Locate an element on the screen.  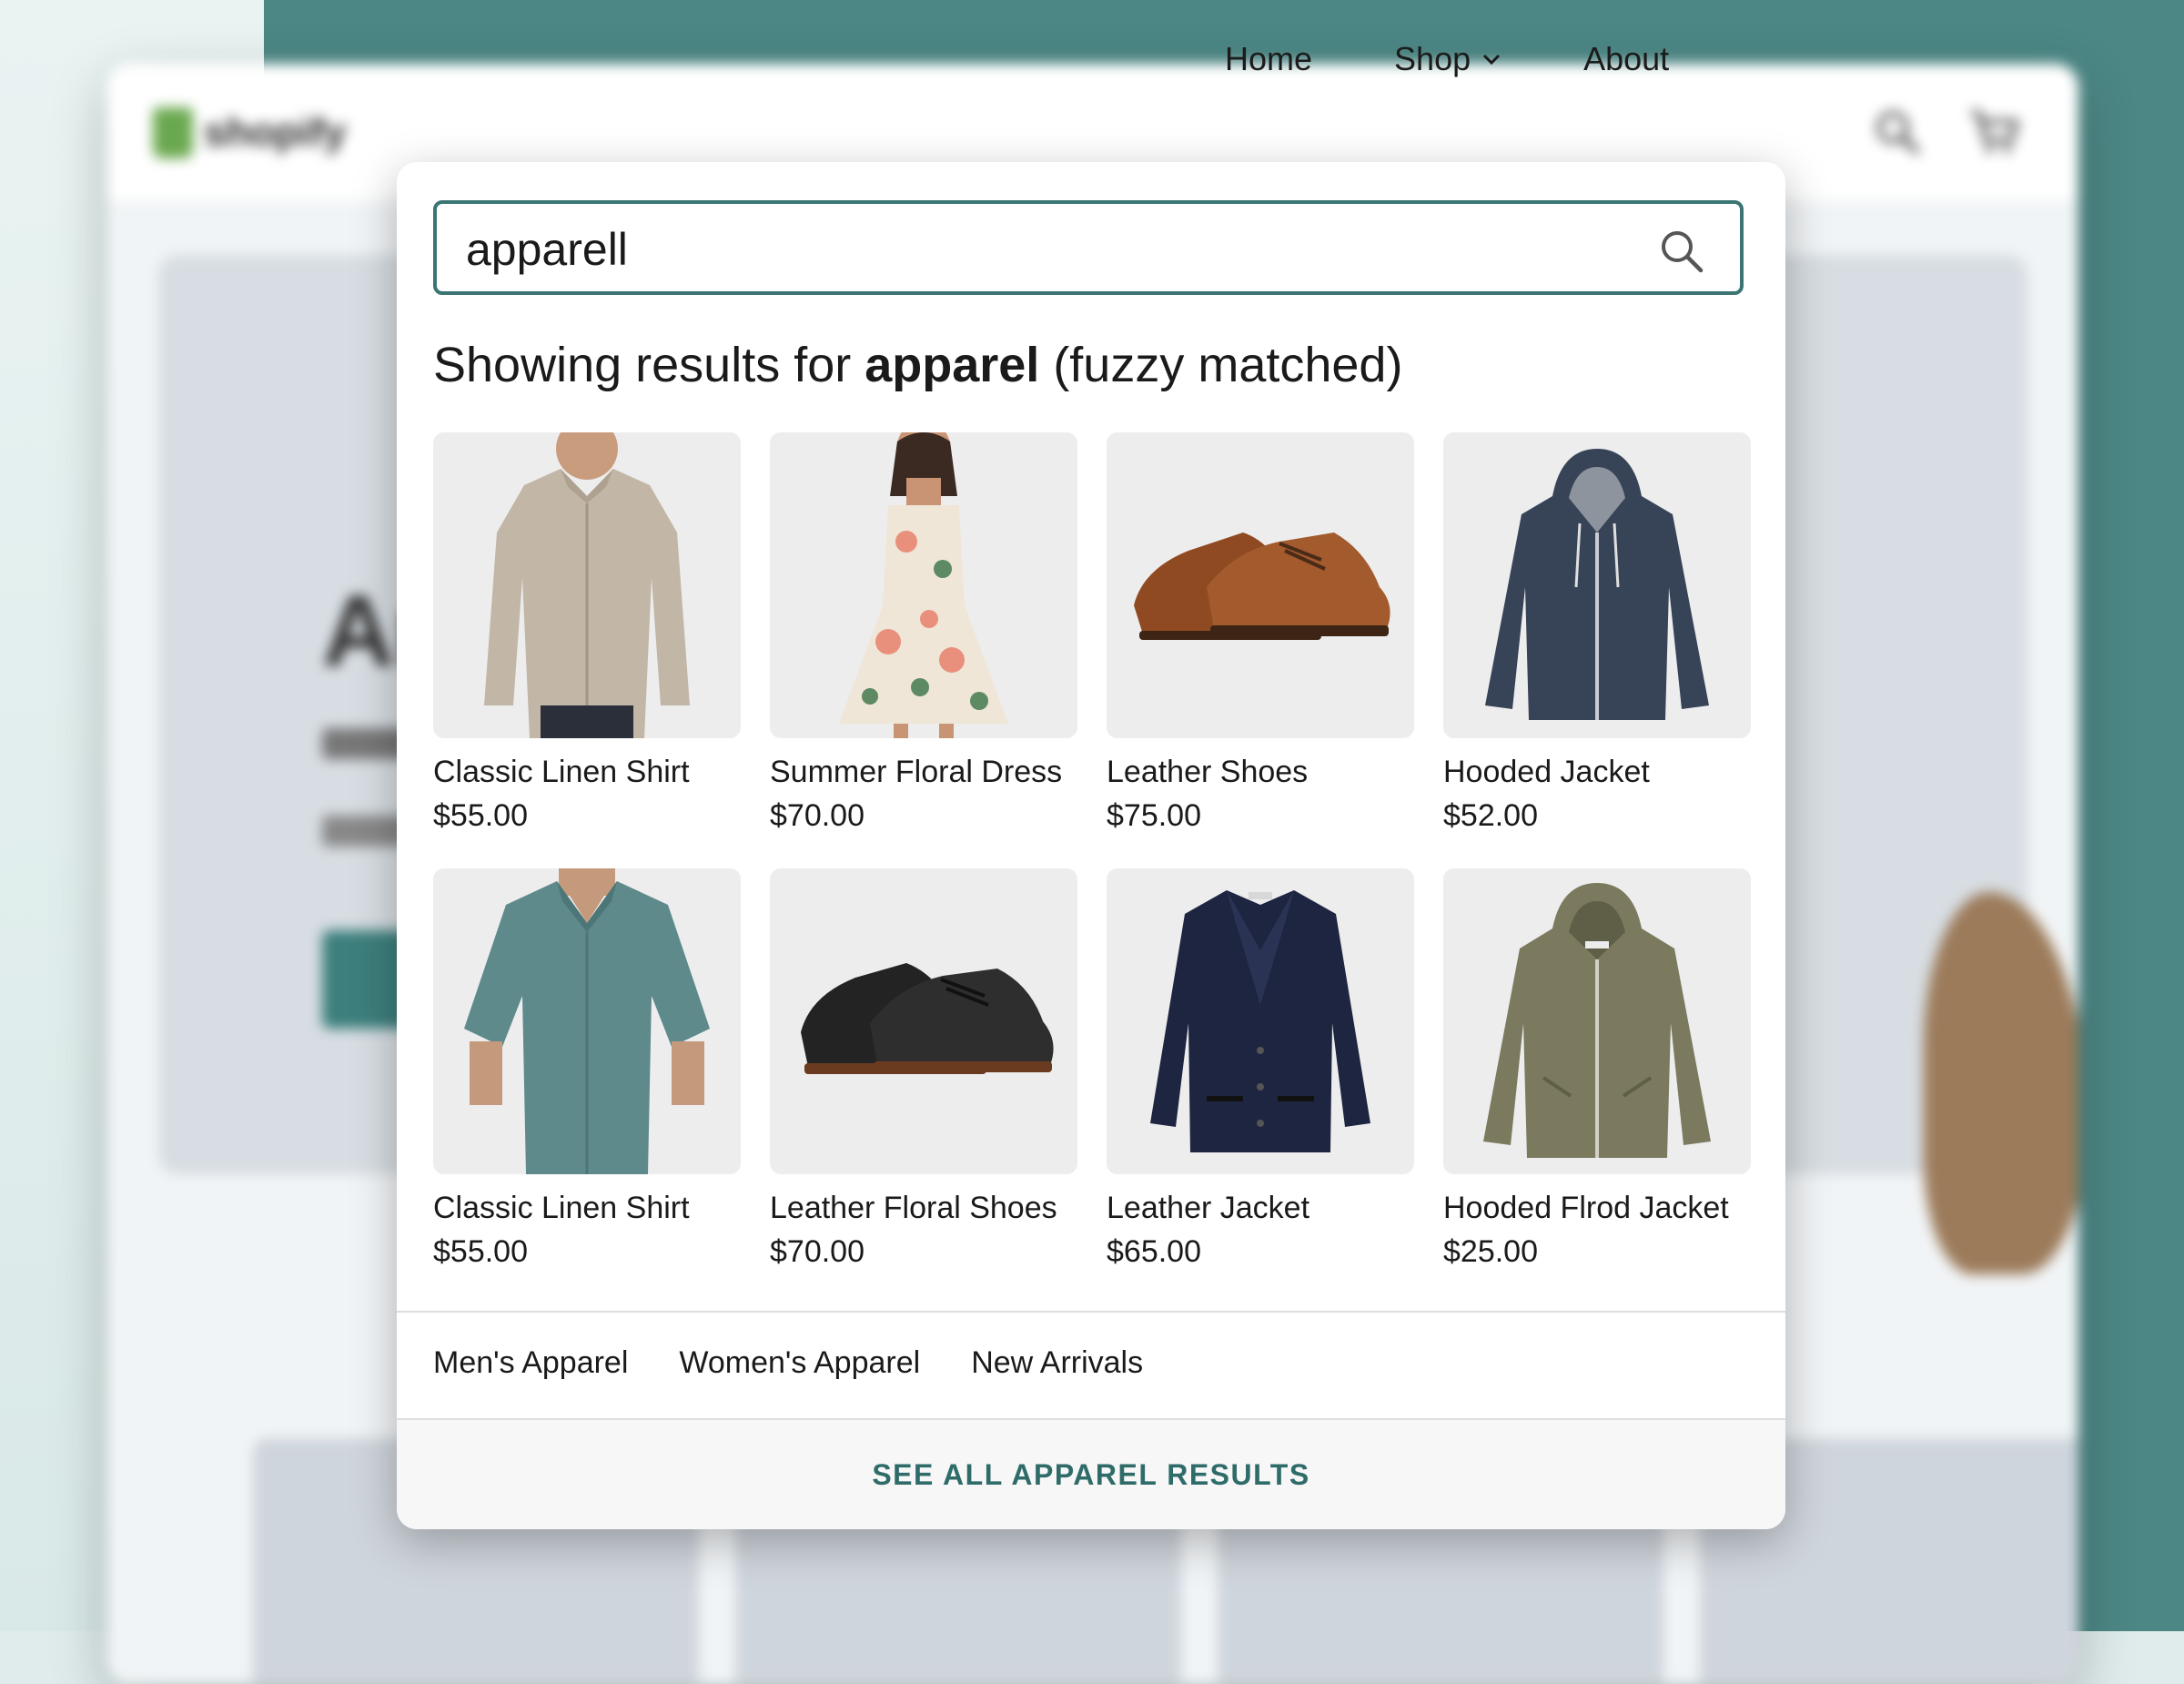
cart-icon is located at coordinates (1995, 132).